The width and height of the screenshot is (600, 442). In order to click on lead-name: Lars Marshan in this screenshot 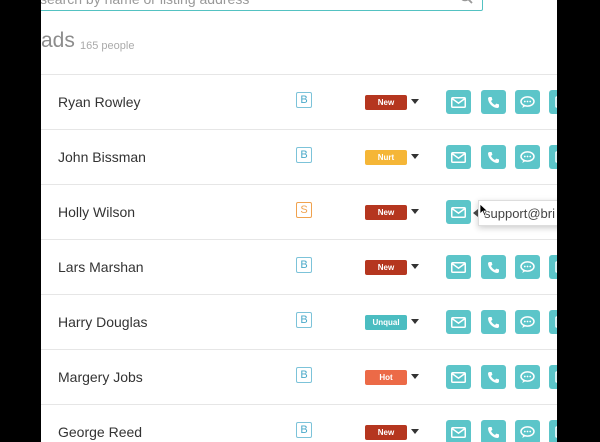, I will do `click(101, 267)`.